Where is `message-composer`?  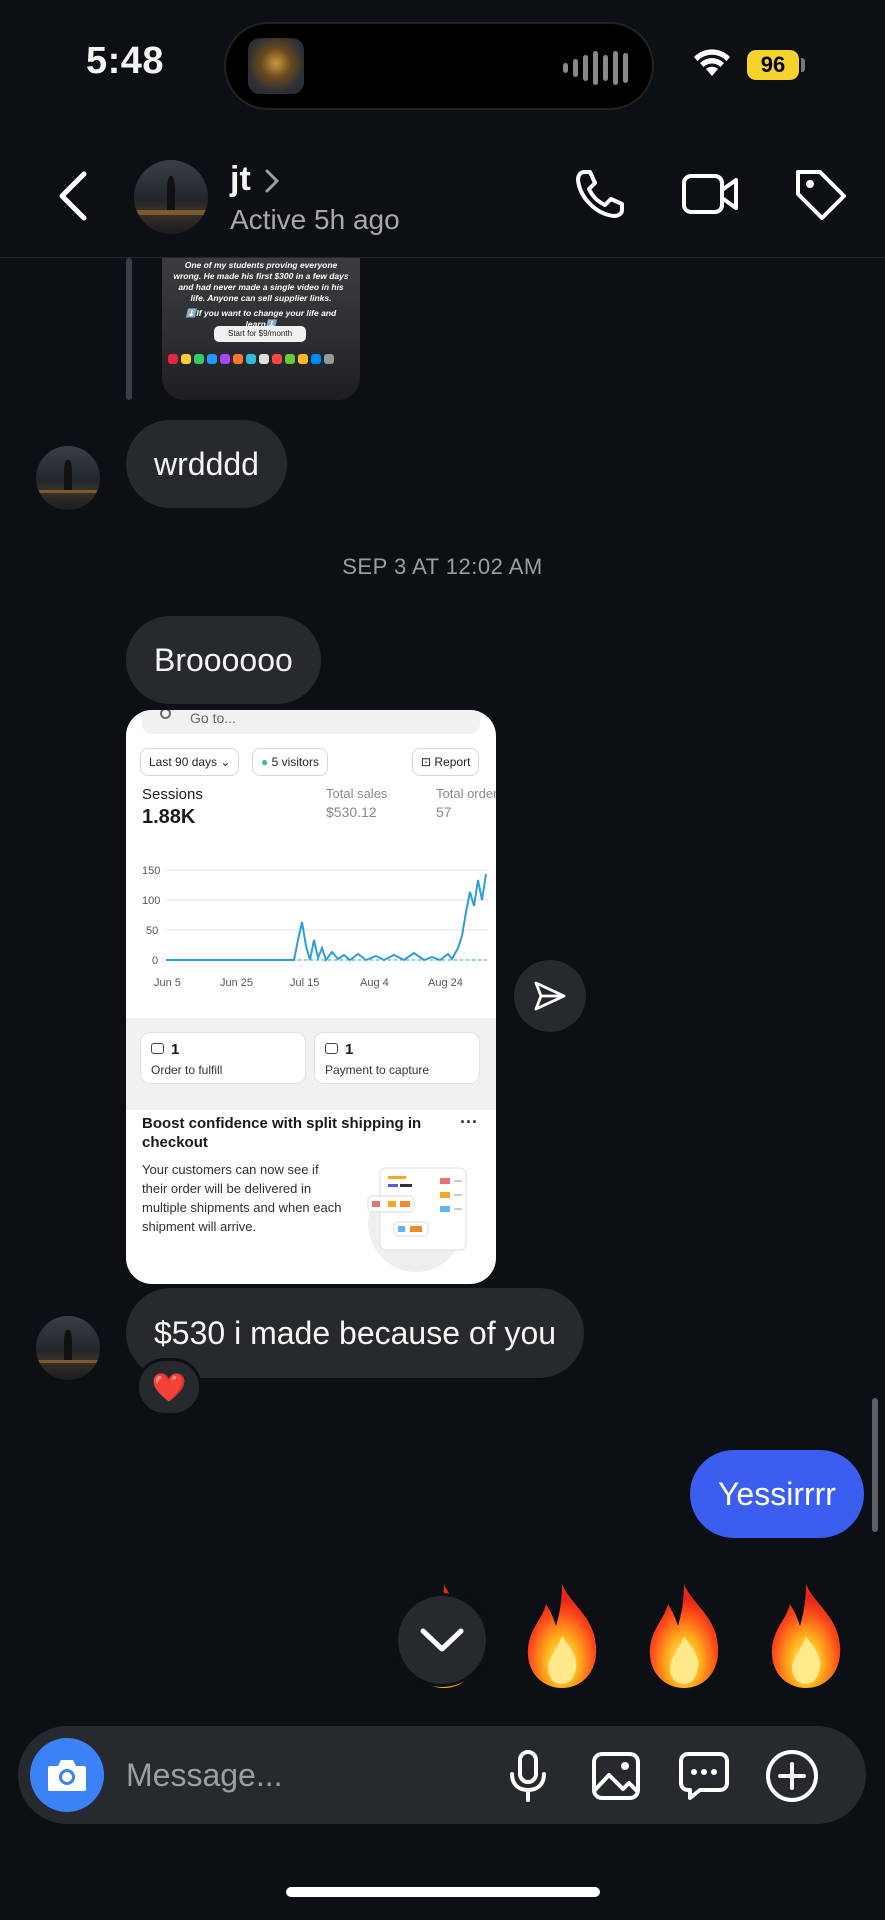 message-composer is located at coordinates (442, 1775).